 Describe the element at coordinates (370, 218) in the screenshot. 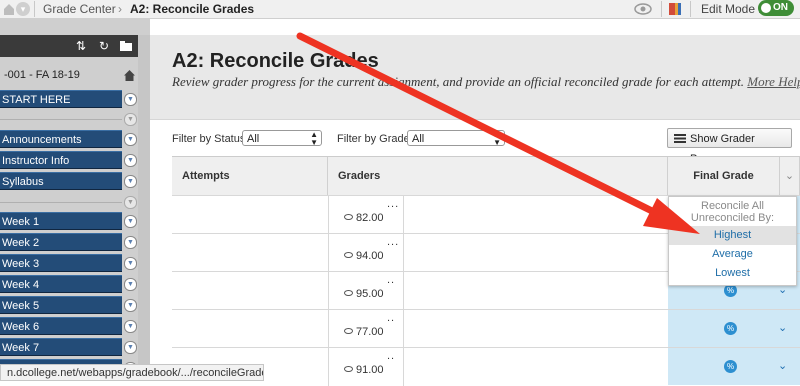

I see `grader-score-value: 82.00` at that location.